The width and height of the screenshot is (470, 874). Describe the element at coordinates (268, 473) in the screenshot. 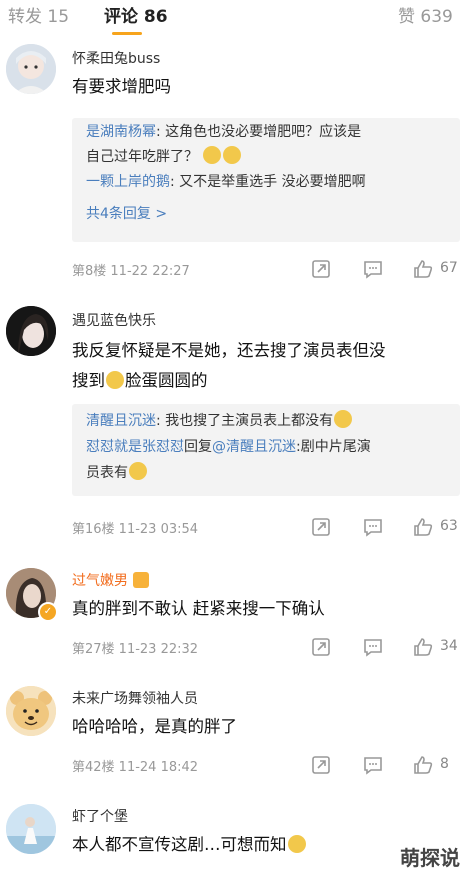

I see `reply-line: 员表有` at that location.